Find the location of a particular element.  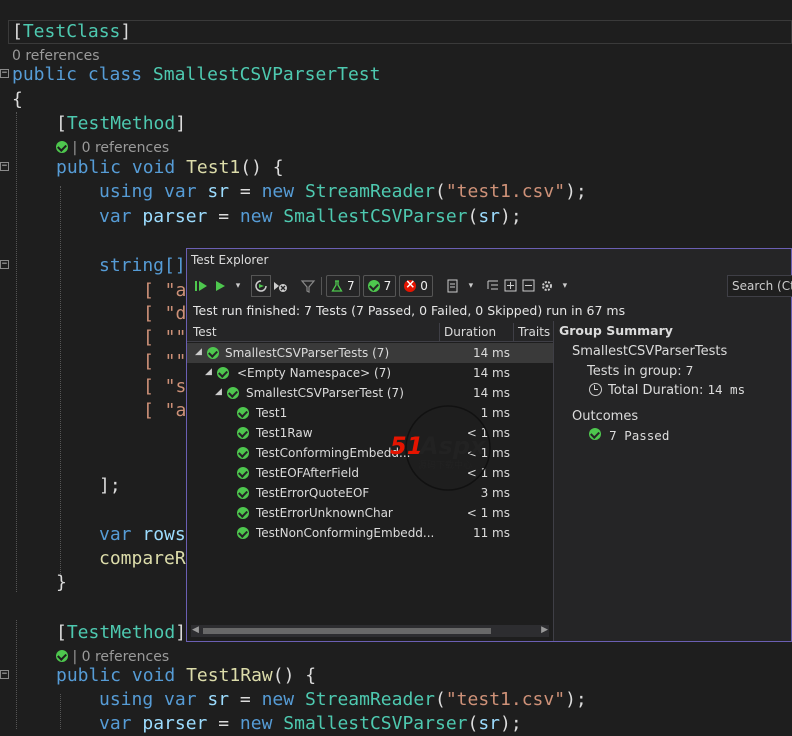

failed-icon is located at coordinates (410, 284).